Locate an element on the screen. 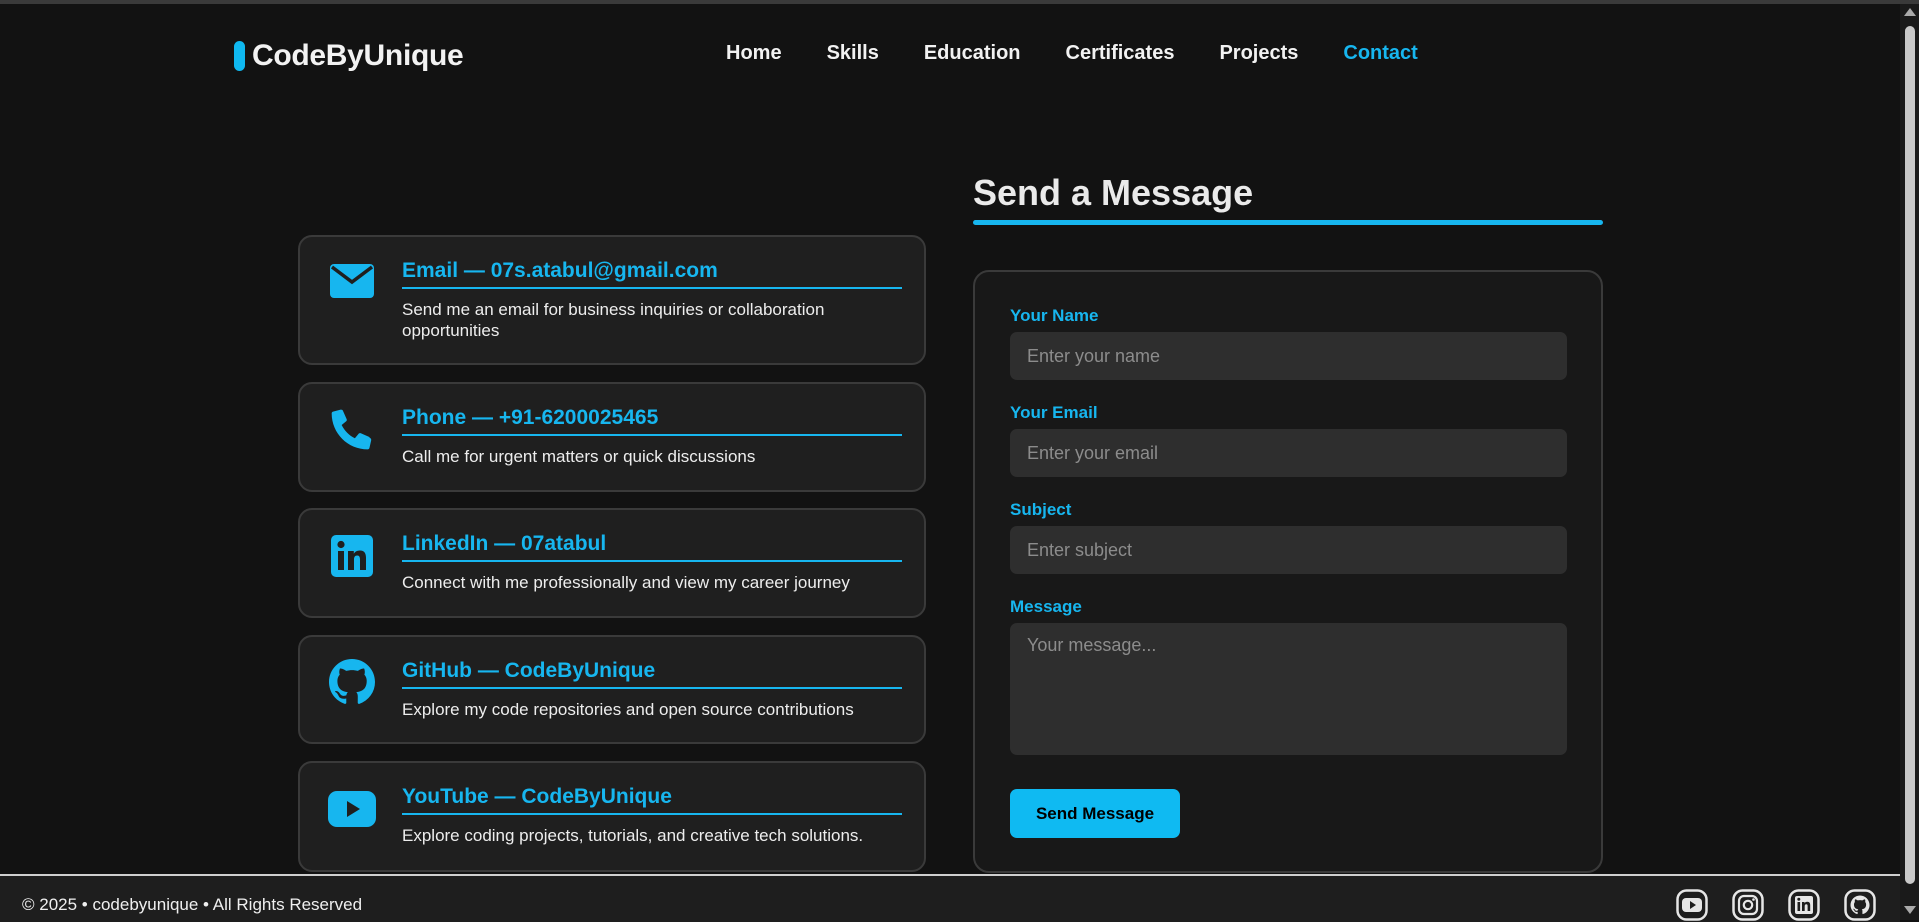  nav-item-certificates: Certificates is located at coordinates (1120, 53).